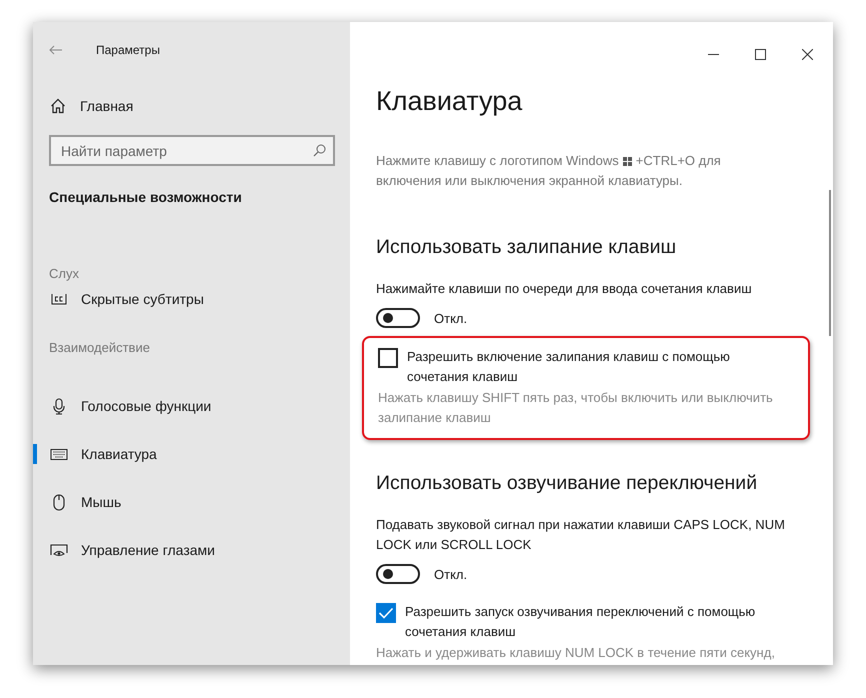 Image resolution: width=866 pixels, height=698 pixels. What do you see at coordinates (59, 299) in the screenshot?
I see `captions-icon` at bounding box center [59, 299].